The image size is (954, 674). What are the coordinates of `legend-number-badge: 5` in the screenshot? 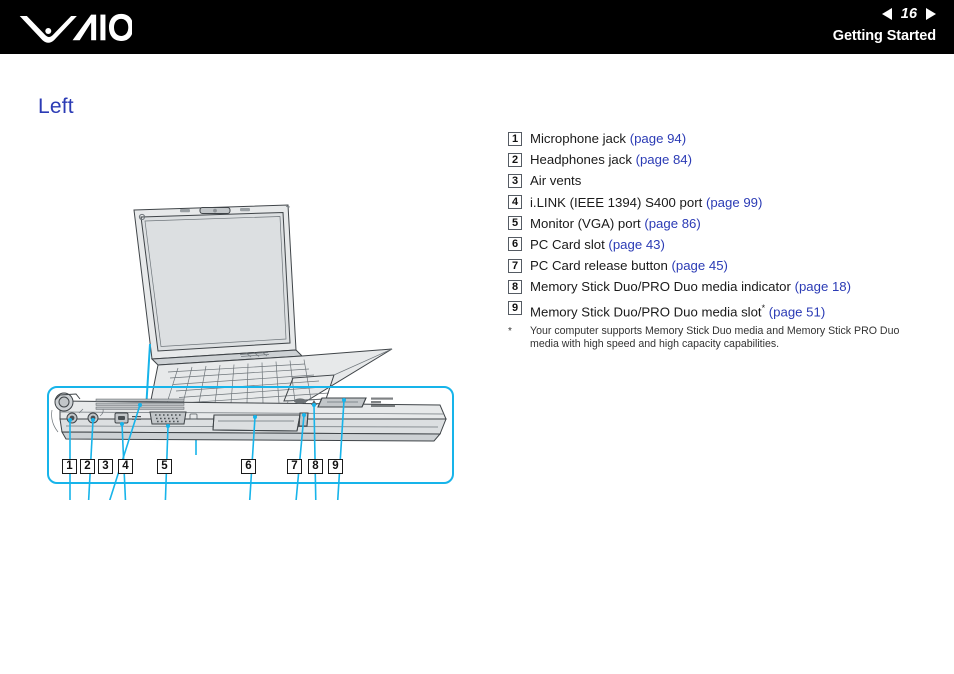 It's located at (515, 223).